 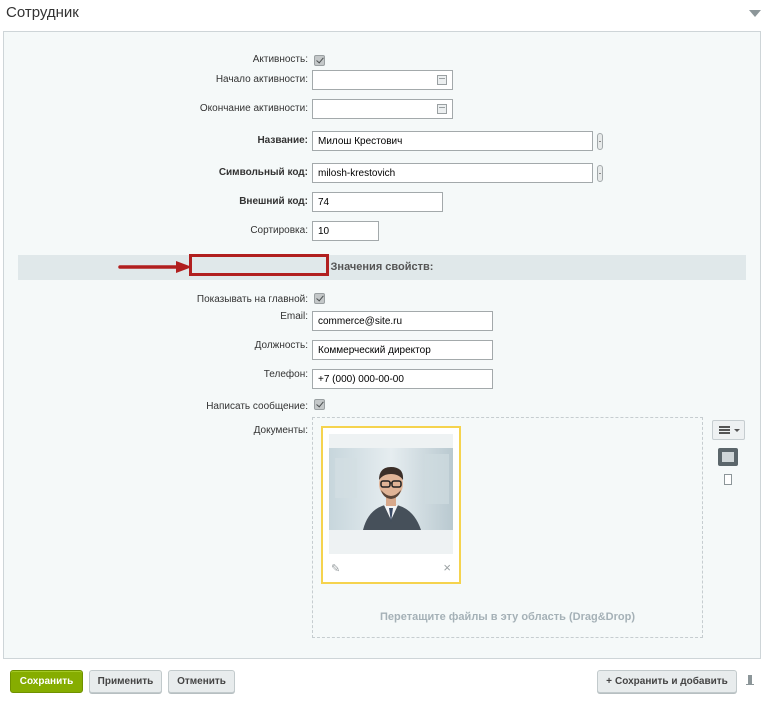 I want to click on active-end-input, so click(x=382, y=109).